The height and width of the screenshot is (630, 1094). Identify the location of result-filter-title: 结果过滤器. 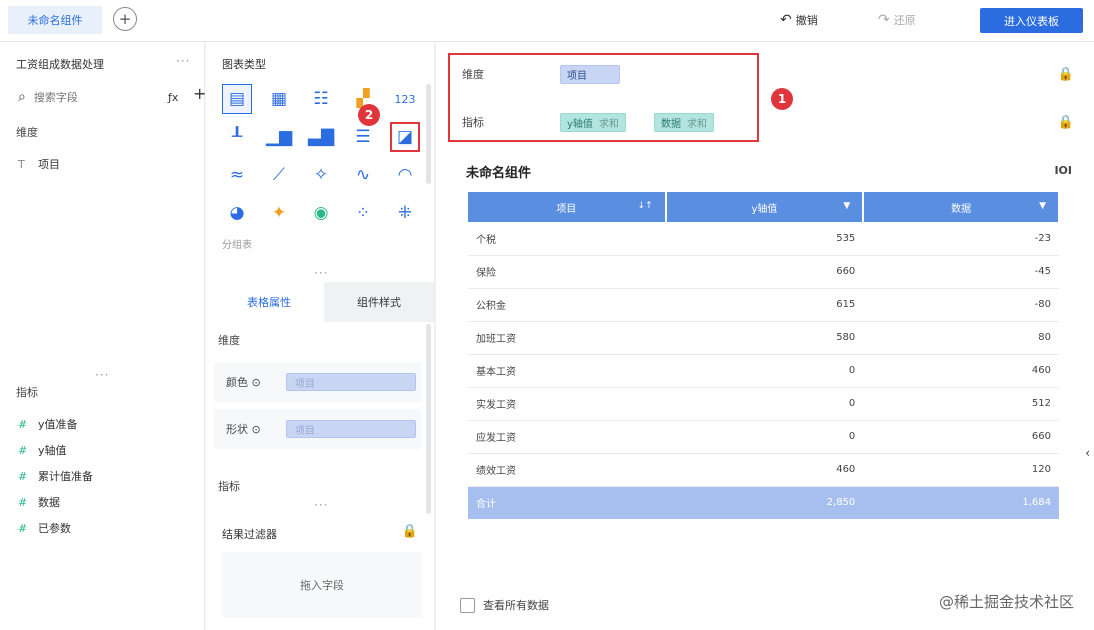
(249, 534).